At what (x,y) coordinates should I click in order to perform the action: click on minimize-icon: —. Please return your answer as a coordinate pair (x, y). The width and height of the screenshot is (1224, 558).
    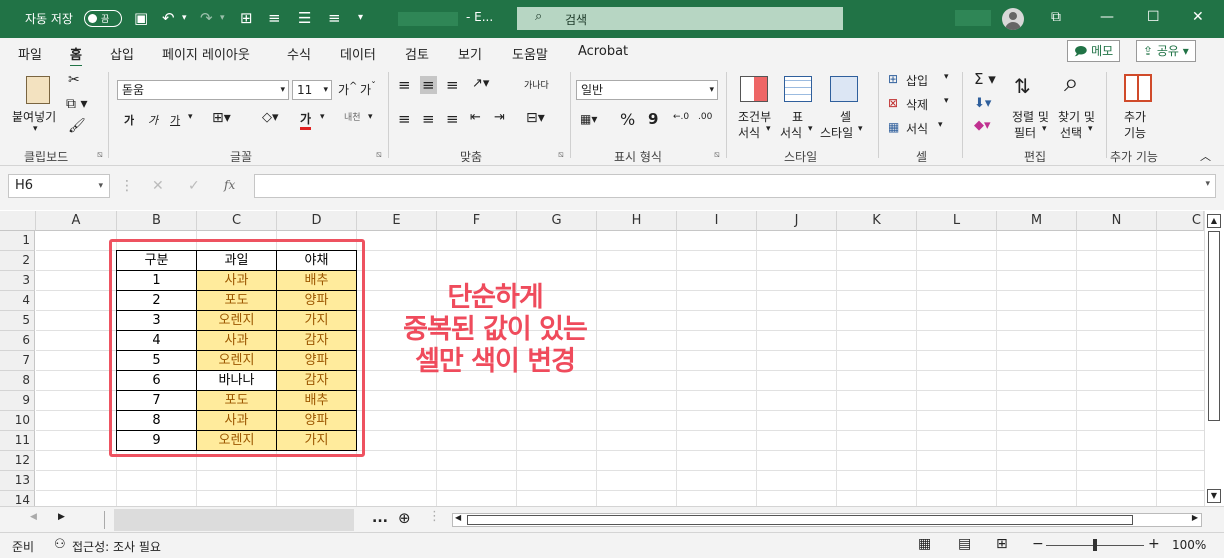
    Looking at the image, I should click on (1107, 17).